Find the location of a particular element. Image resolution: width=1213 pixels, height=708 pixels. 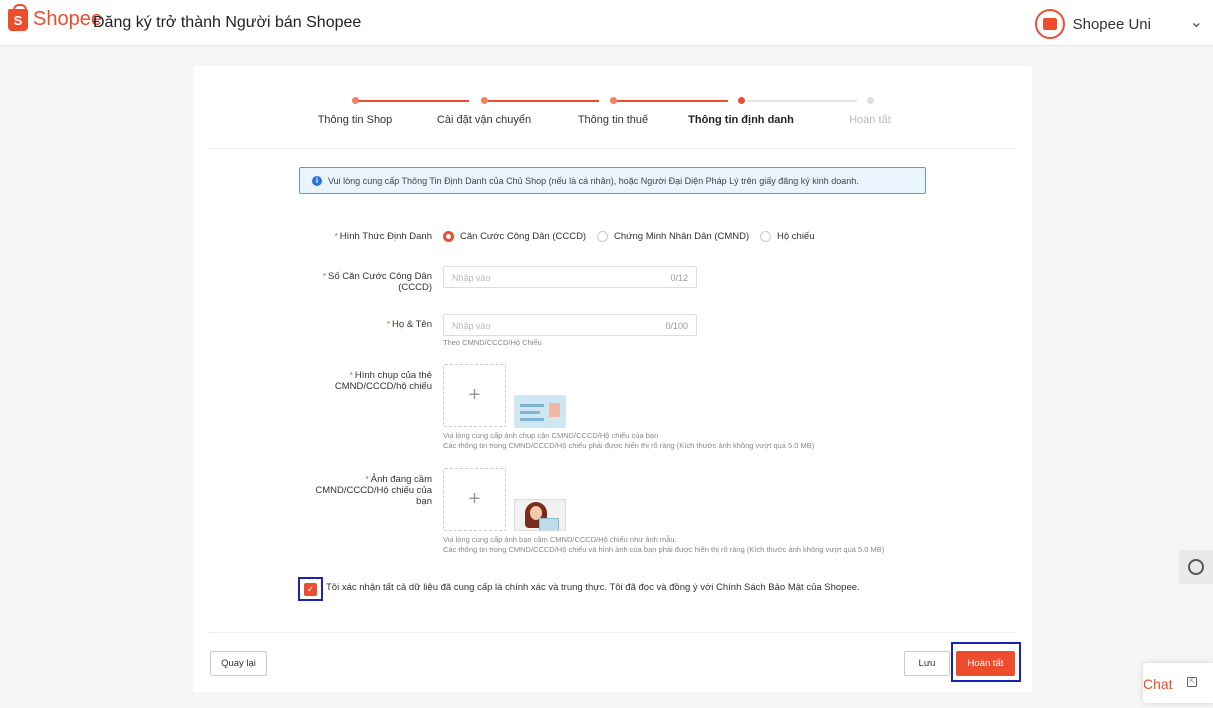

id-photo-label: * Hình chụp của thẻ CMND/CCCD/hộ chiếu is located at coordinates (383, 381).